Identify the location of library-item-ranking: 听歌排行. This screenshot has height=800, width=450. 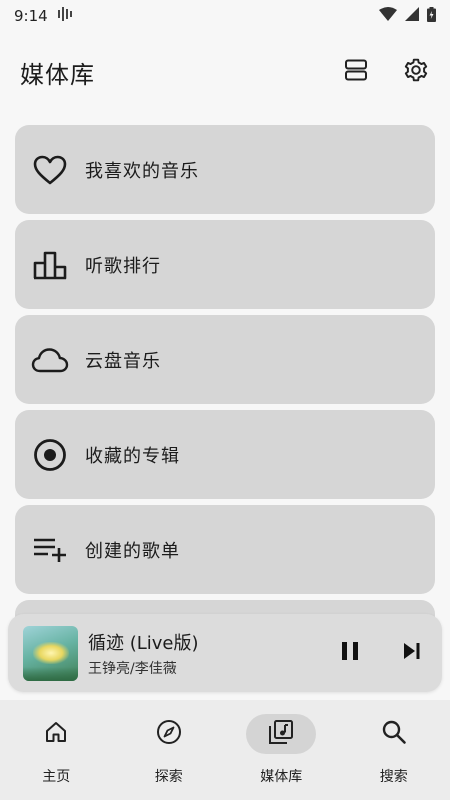
(225, 264).